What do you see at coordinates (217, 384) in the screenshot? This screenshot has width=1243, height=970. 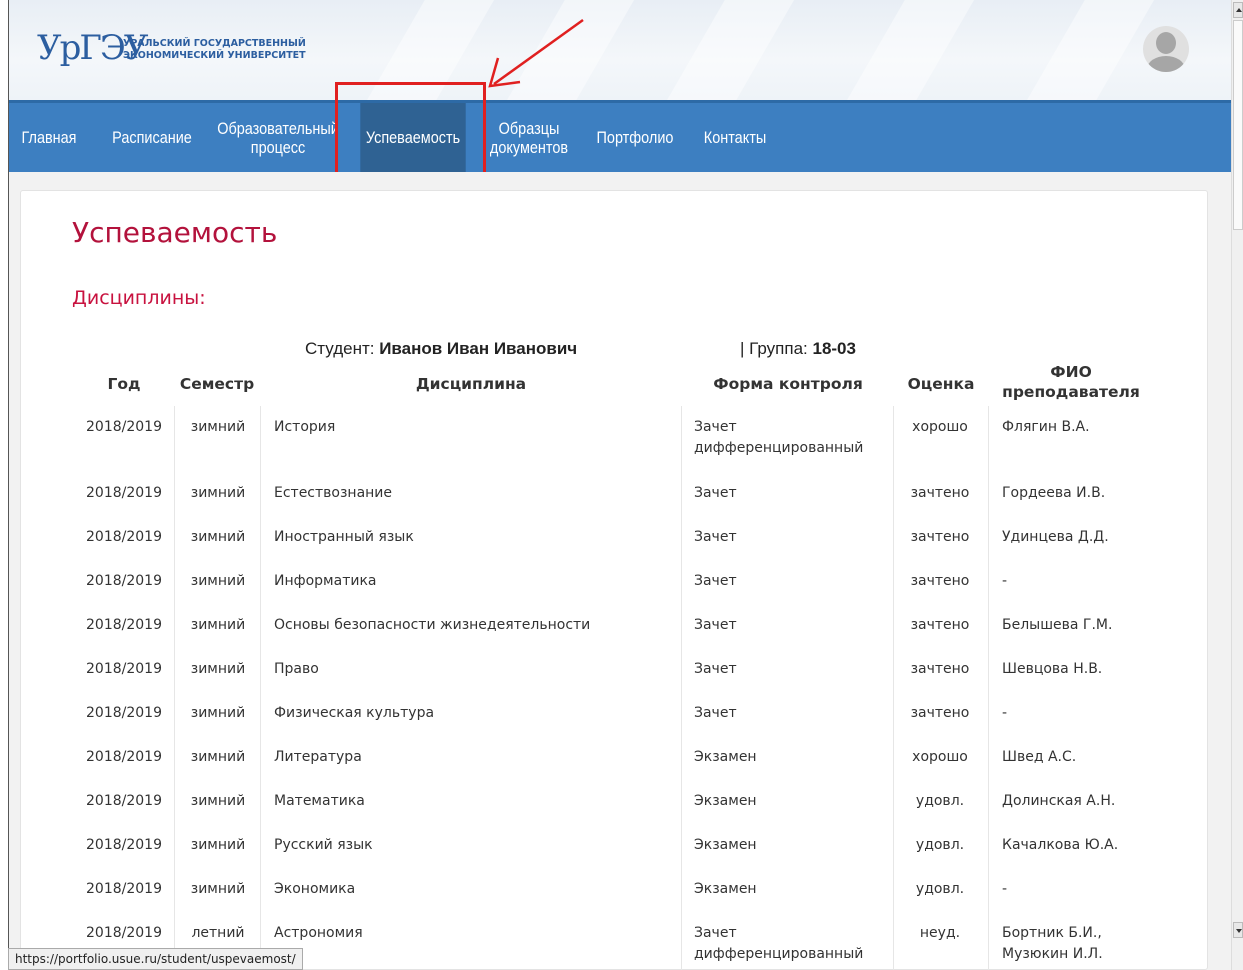 I see `col-header-semester: Семестр` at bounding box center [217, 384].